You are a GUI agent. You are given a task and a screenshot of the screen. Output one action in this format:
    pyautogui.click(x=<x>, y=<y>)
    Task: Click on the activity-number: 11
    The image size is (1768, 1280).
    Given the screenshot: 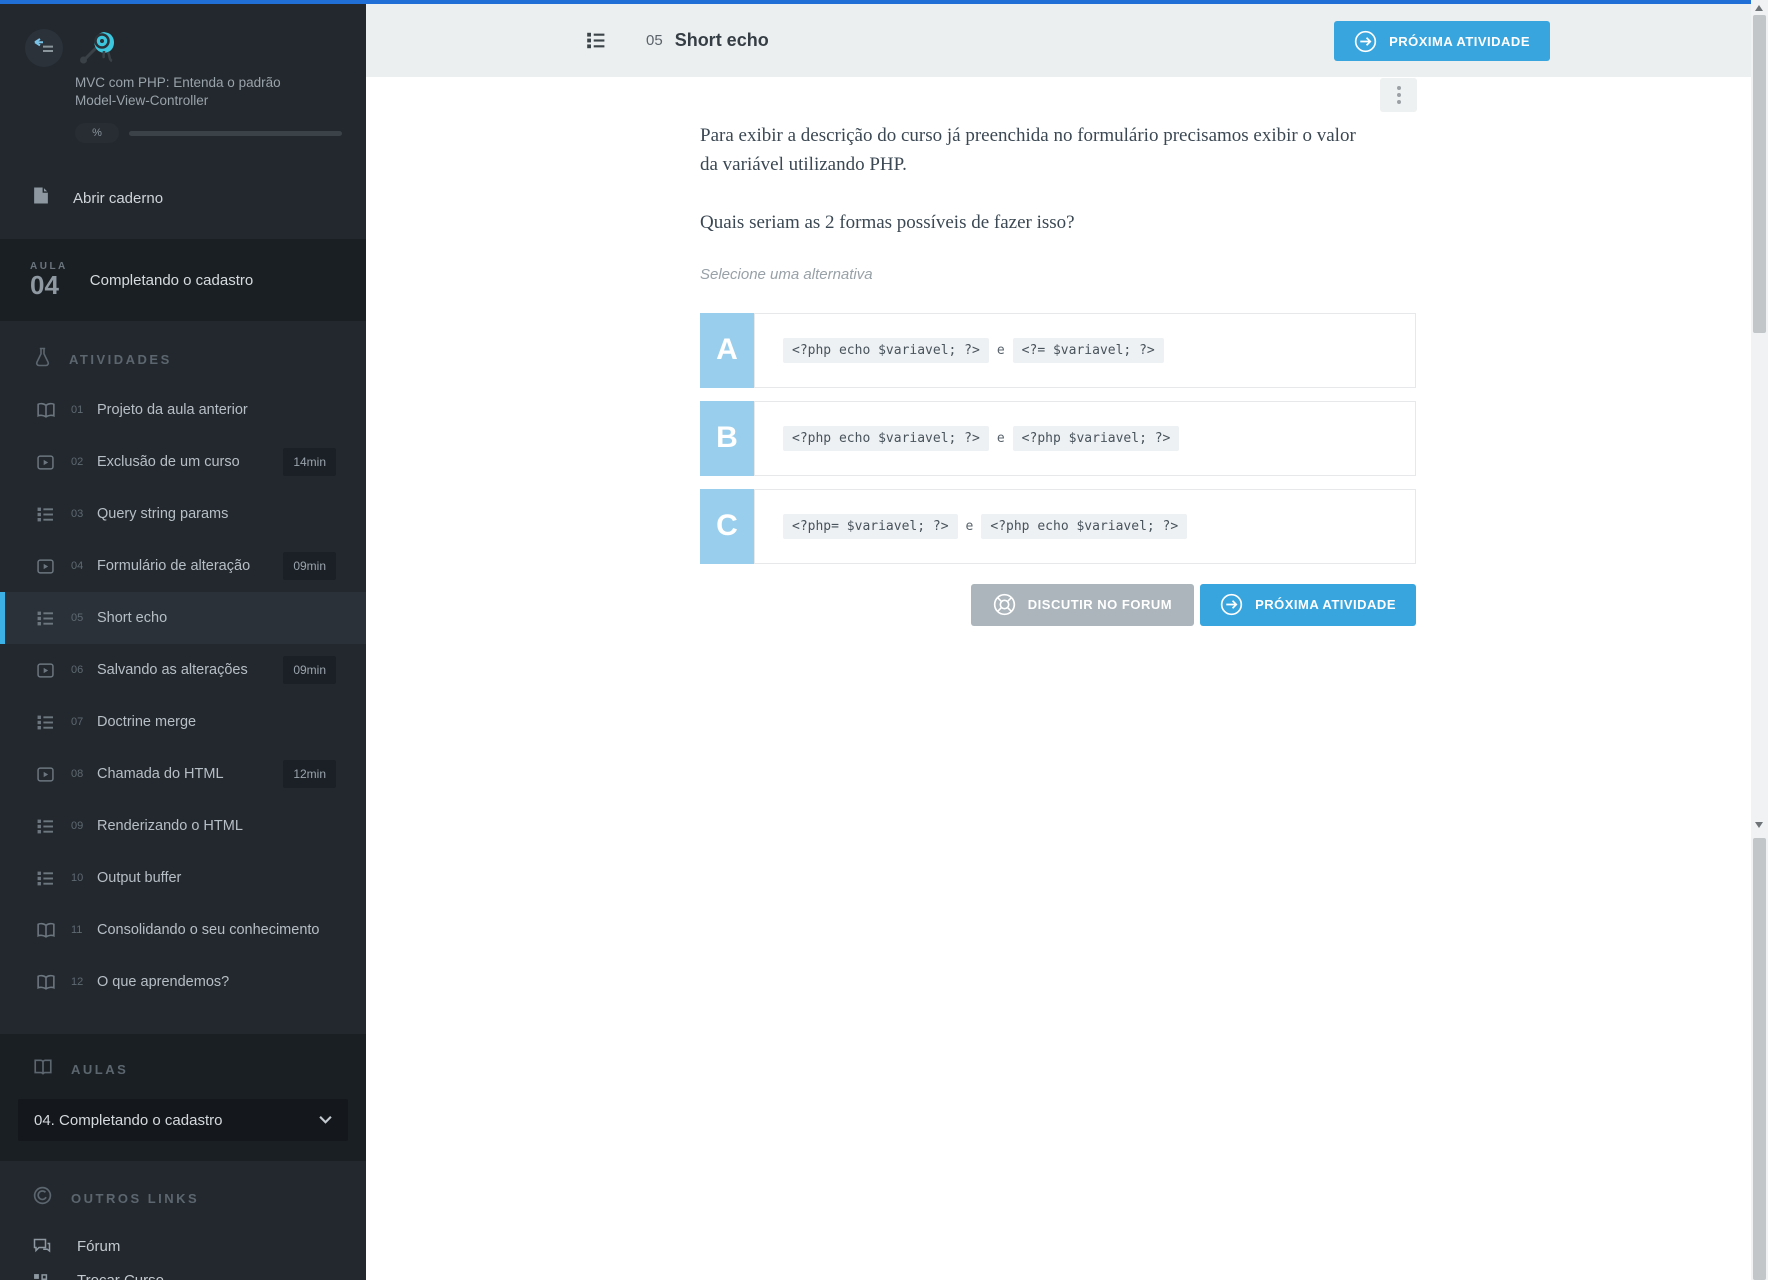 What is the action you would take?
    pyautogui.click(x=77, y=930)
    